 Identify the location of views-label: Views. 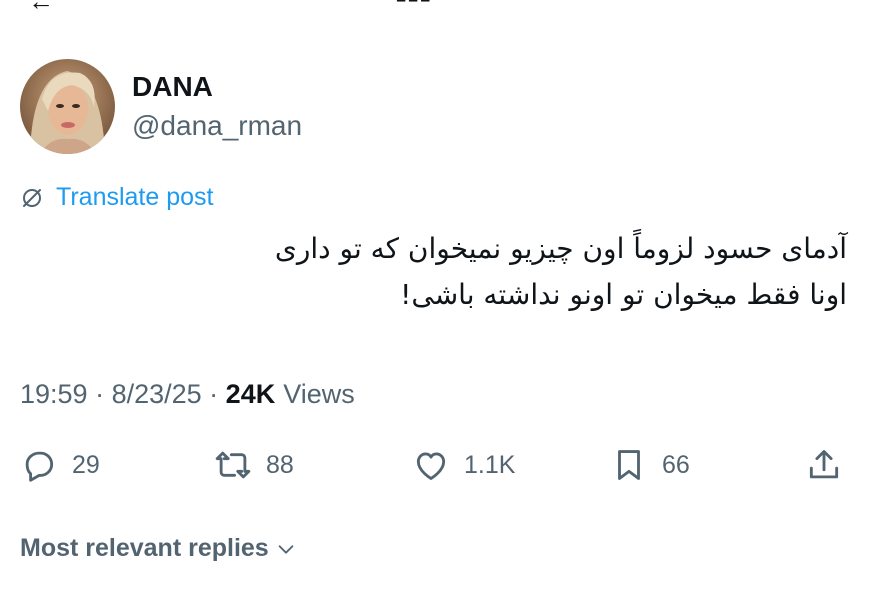
(319, 394).